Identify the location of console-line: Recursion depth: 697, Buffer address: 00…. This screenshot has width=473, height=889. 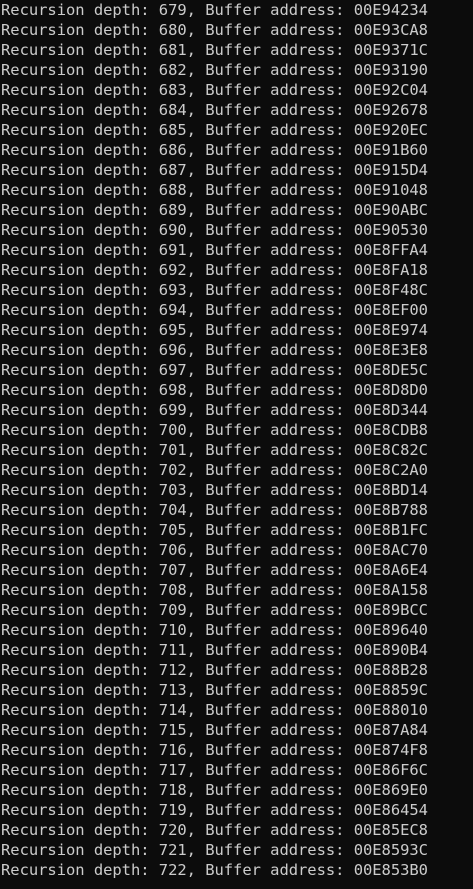
(214, 370).